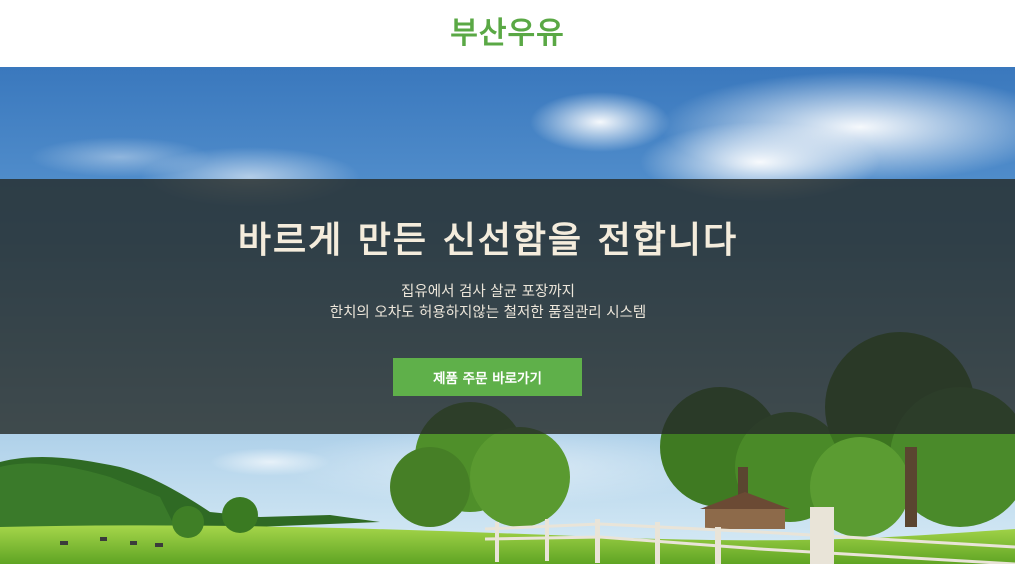 Image resolution: width=1015 pixels, height=564 pixels. I want to click on hero-headline: 바르게 만든 신선함을 전합니다, so click(488, 240).